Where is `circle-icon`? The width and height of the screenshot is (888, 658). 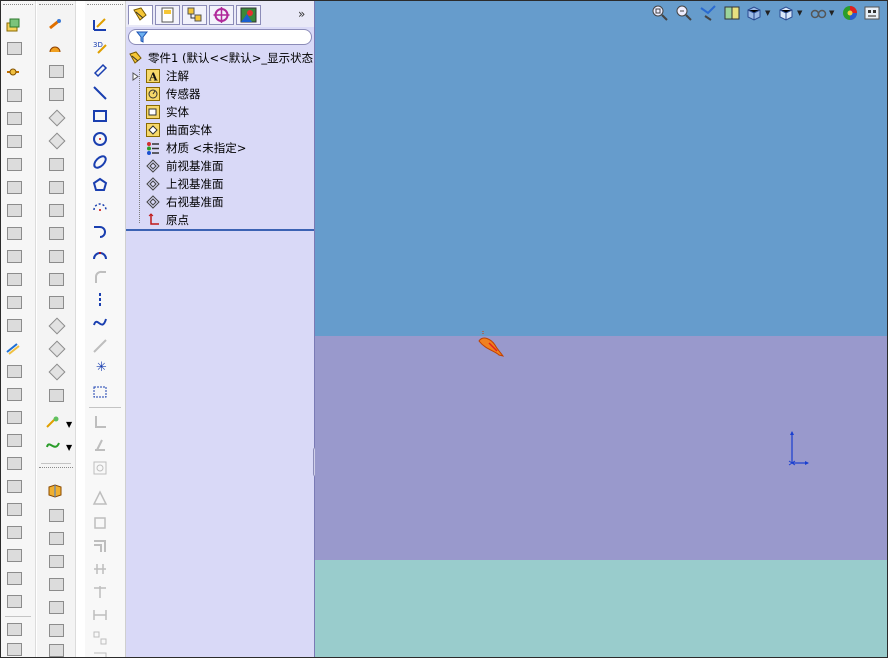
circle-icon is located at coordinates (100, 139).